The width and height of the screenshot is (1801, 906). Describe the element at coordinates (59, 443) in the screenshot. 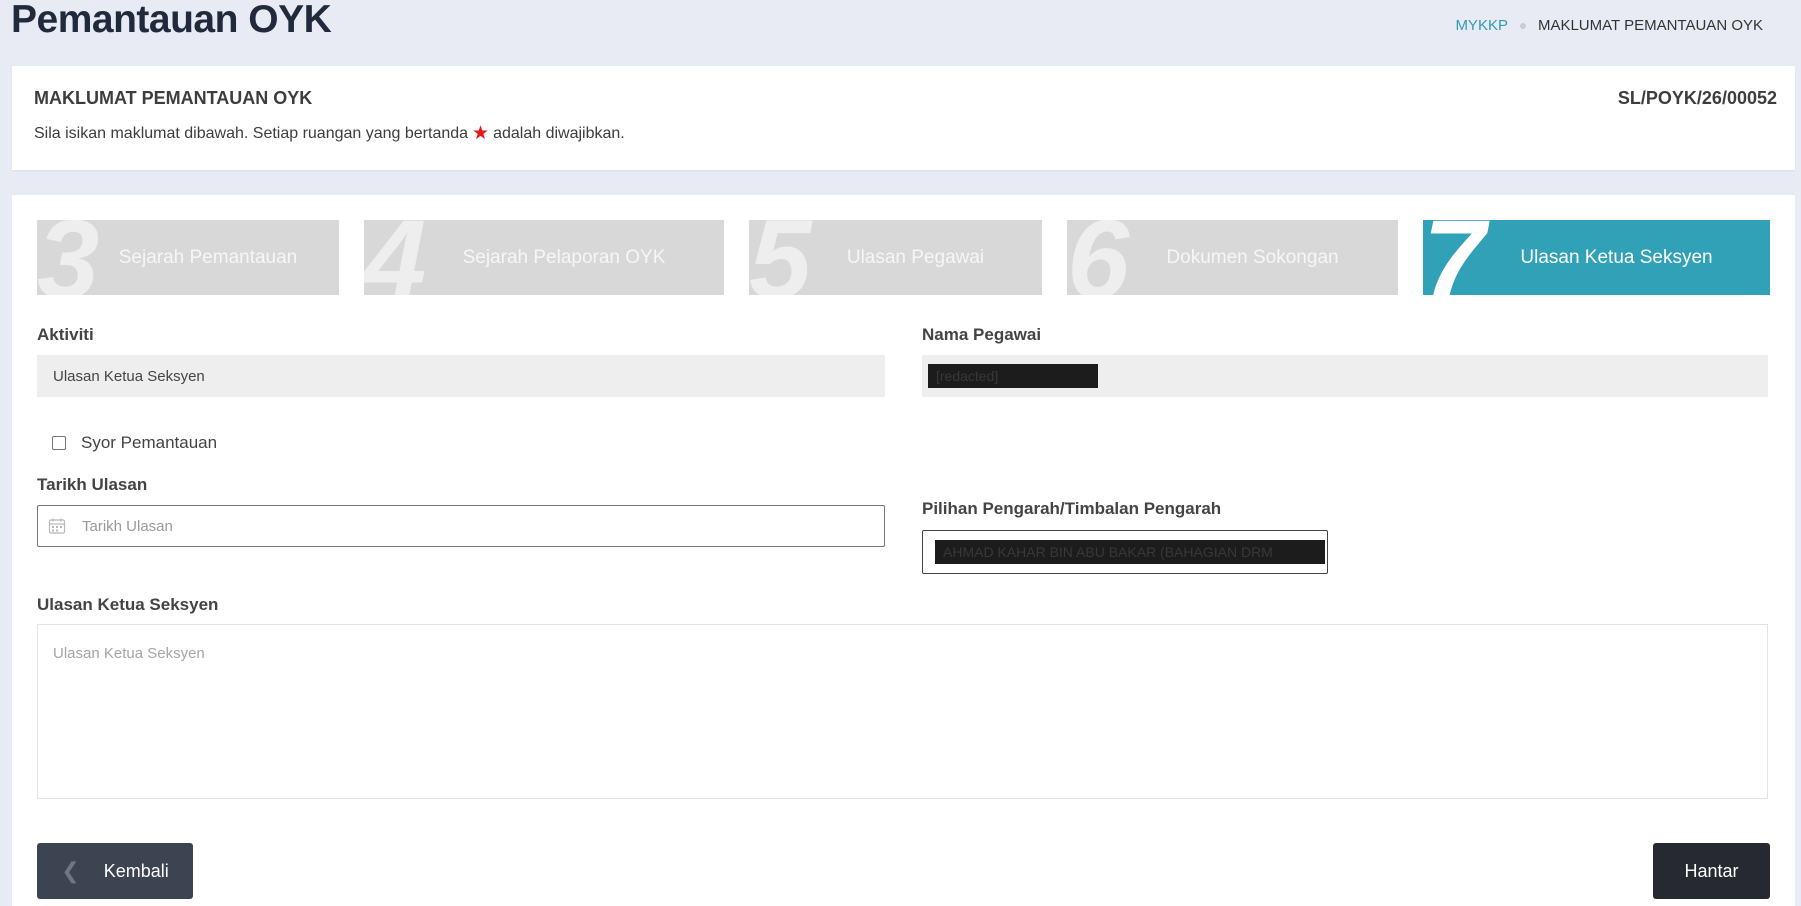

I see `syor-pemantauan-checkbox` at that location.